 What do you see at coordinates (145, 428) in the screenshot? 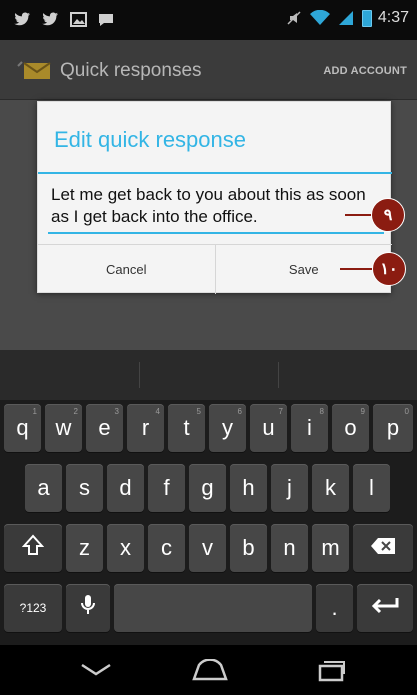
I see `key-r: r4` at bounding box center [145, 428].